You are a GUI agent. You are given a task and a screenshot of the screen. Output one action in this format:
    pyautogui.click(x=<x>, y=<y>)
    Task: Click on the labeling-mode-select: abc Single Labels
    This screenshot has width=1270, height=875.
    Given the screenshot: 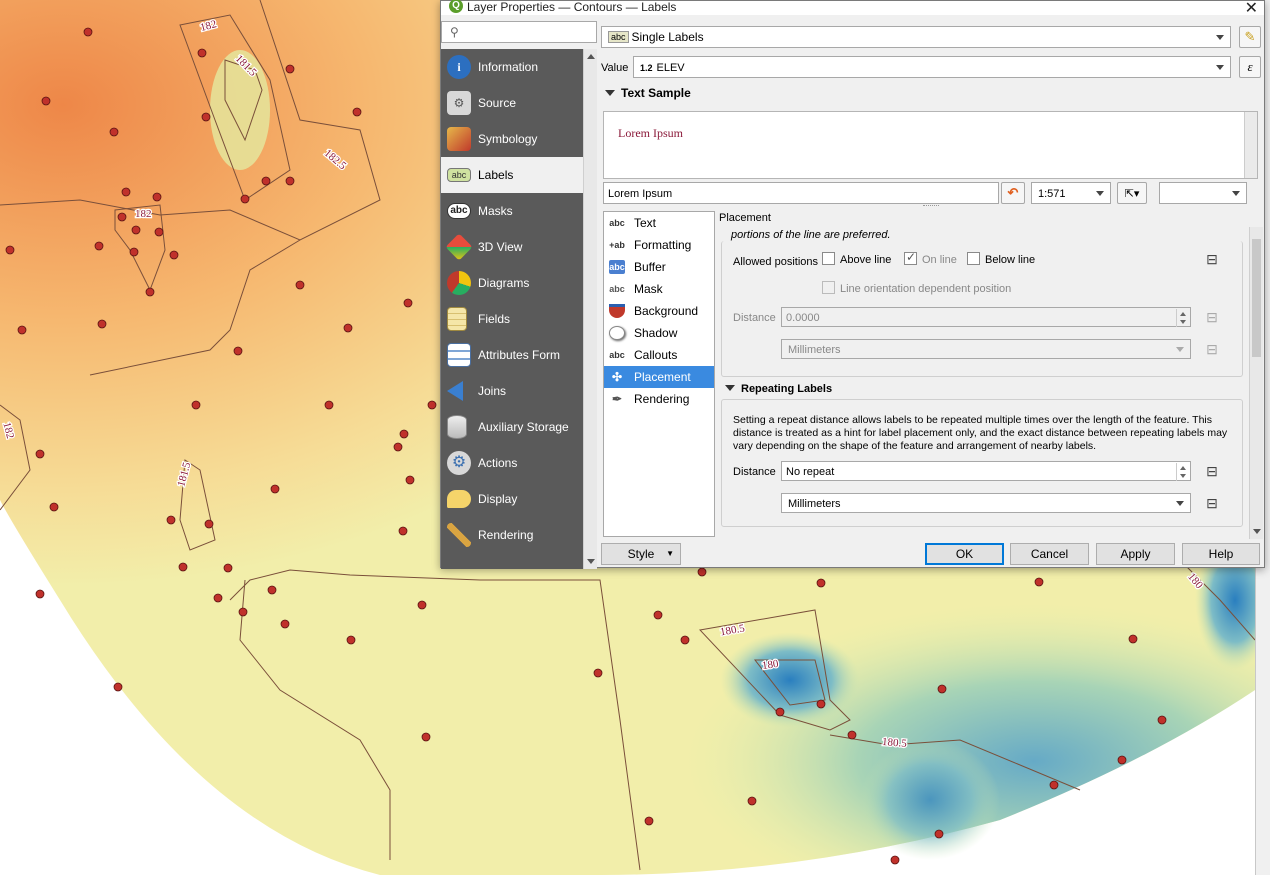 What is the action you would take?
    pyautogui.click(x=916, y=37)
    